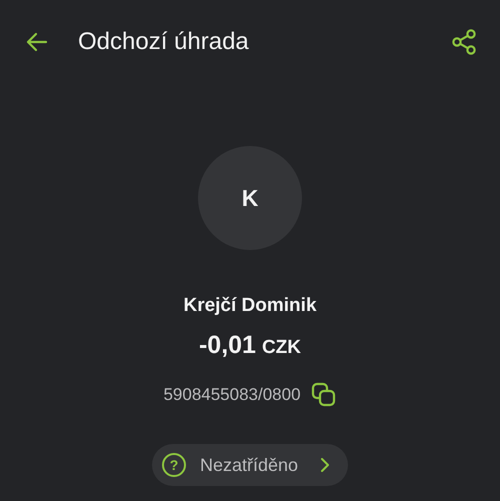 The height and width of the screenshot is (501, 500). I want to click on amount-value: -0,01, so click(227, 345).